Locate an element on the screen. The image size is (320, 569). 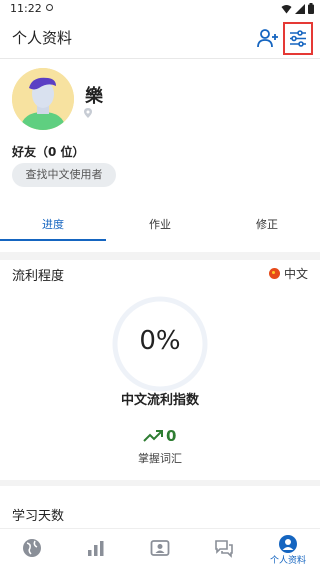
avatar is located at coordinates (43, 99).